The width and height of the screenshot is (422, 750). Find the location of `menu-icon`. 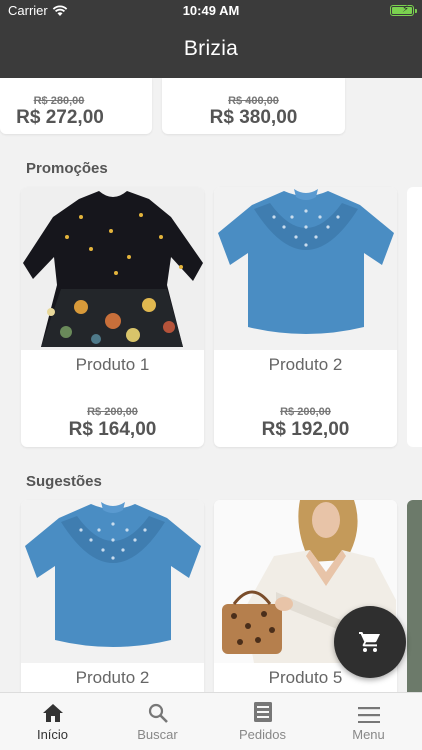

menu-icon is located at coordinates (368, 715).